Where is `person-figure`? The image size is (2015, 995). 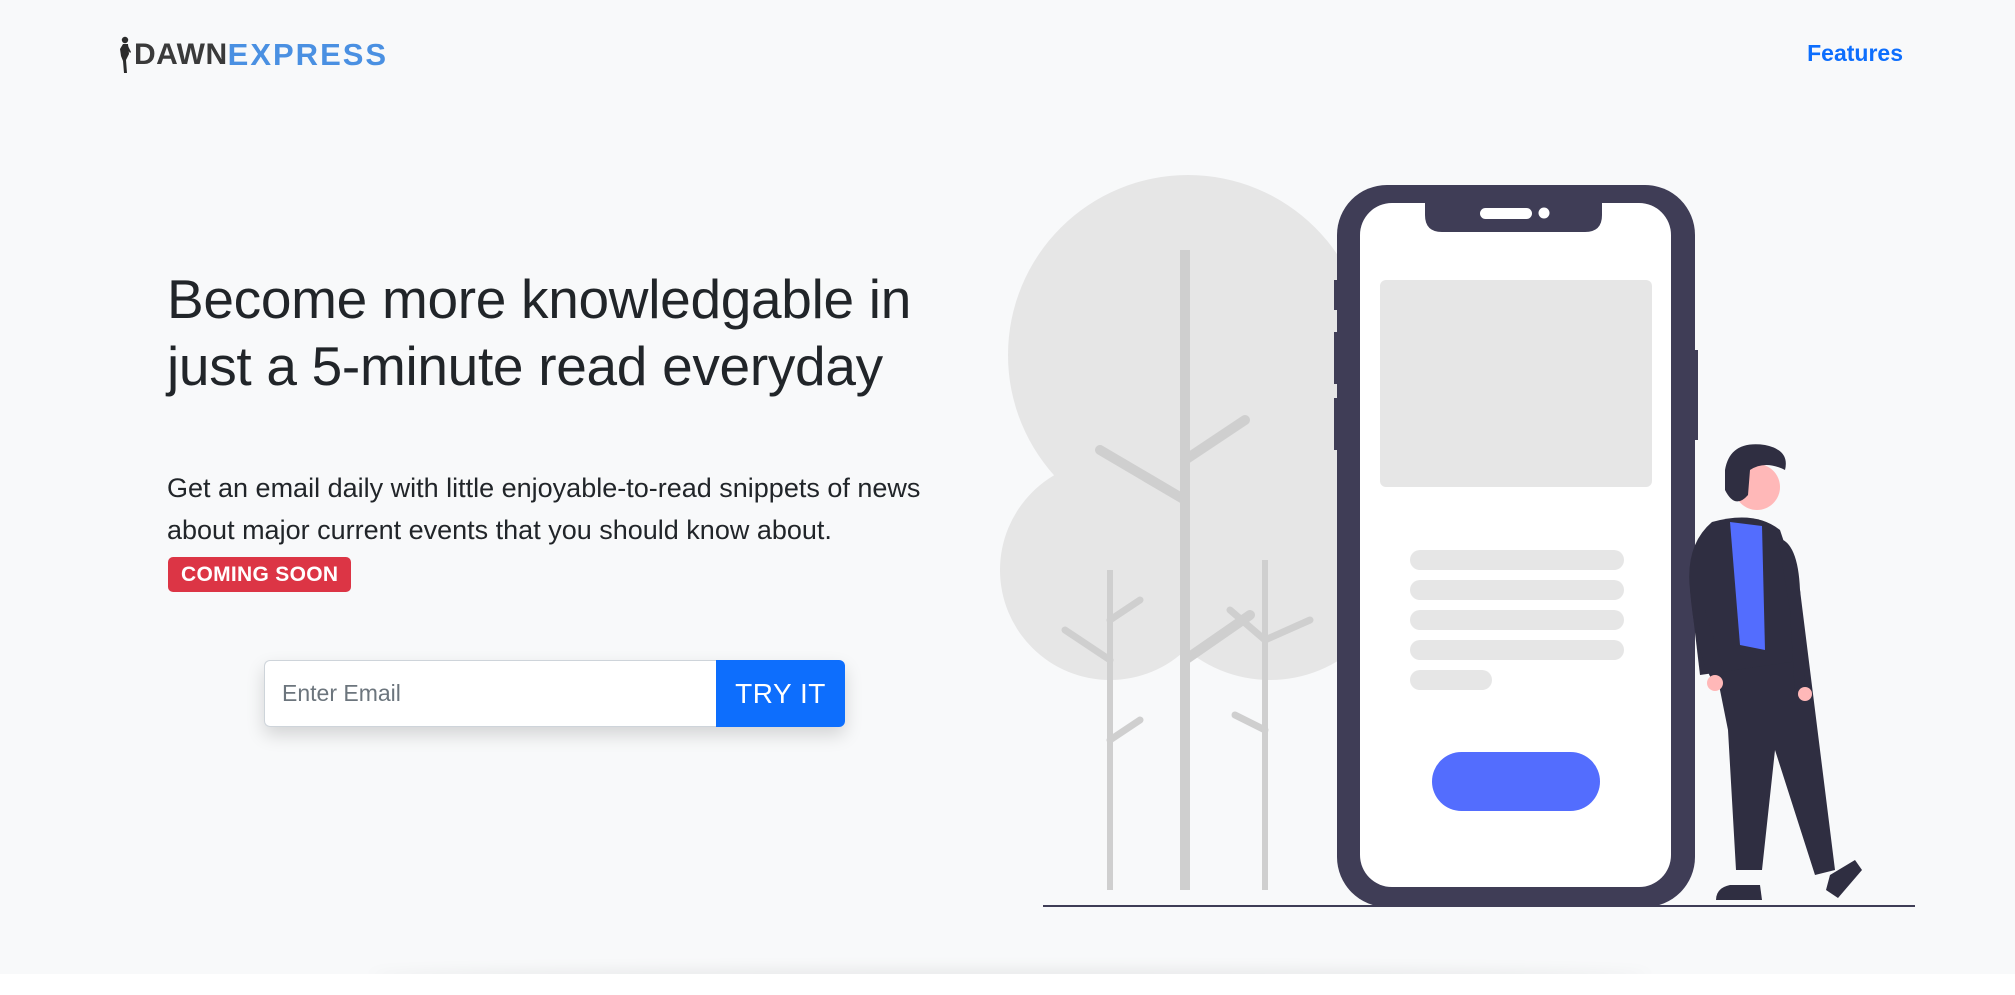
person-figure is located at coordinates (1775, 672).